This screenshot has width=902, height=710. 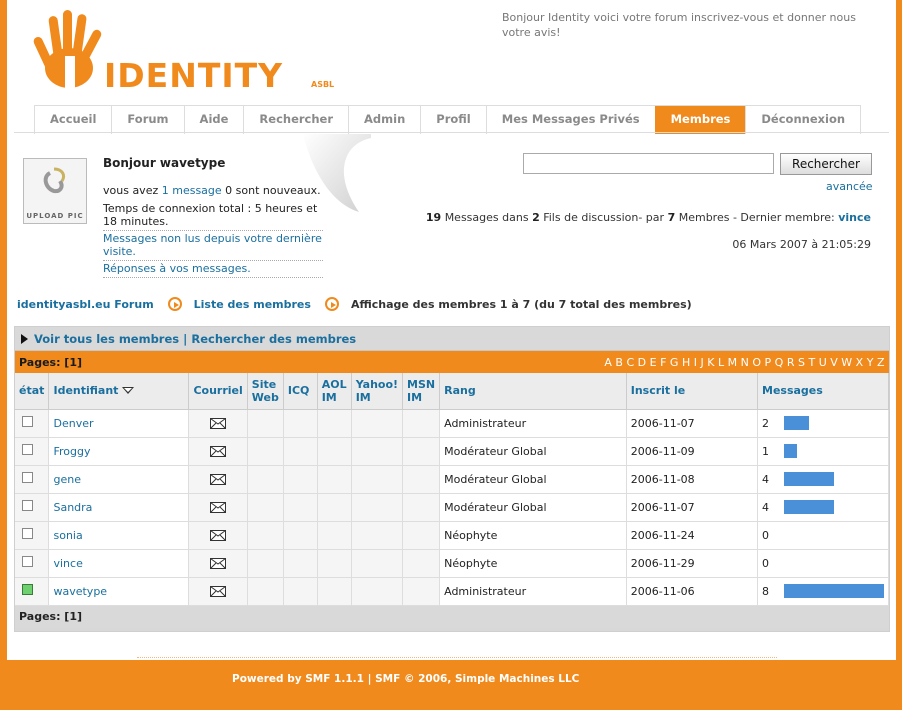 What do you see at coordinates (648, 163) in the screenshot?
I see `search-input` at bounding box center [648, 163].